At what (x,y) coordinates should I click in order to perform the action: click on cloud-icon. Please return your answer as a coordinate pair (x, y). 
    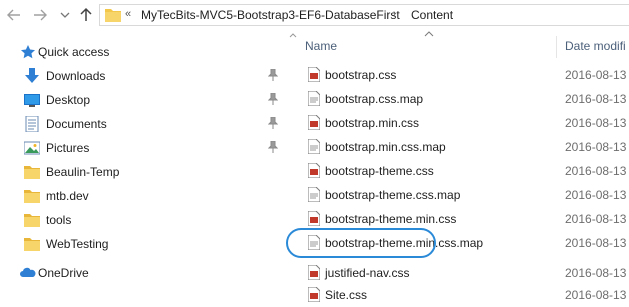
    Looking at the image, I should click on (28, 272).